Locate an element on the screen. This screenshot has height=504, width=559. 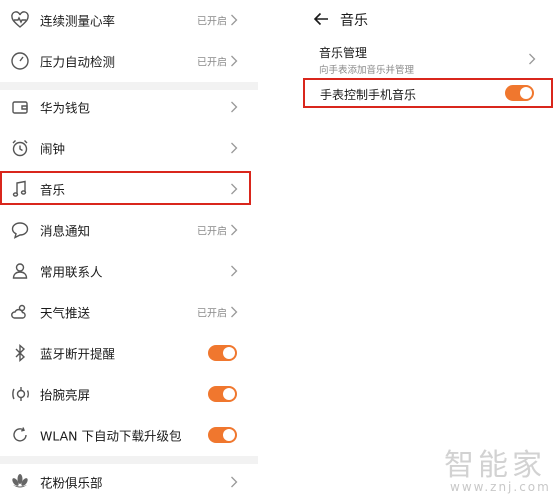
bluetooth-icon is located at coordinates (20, 353).